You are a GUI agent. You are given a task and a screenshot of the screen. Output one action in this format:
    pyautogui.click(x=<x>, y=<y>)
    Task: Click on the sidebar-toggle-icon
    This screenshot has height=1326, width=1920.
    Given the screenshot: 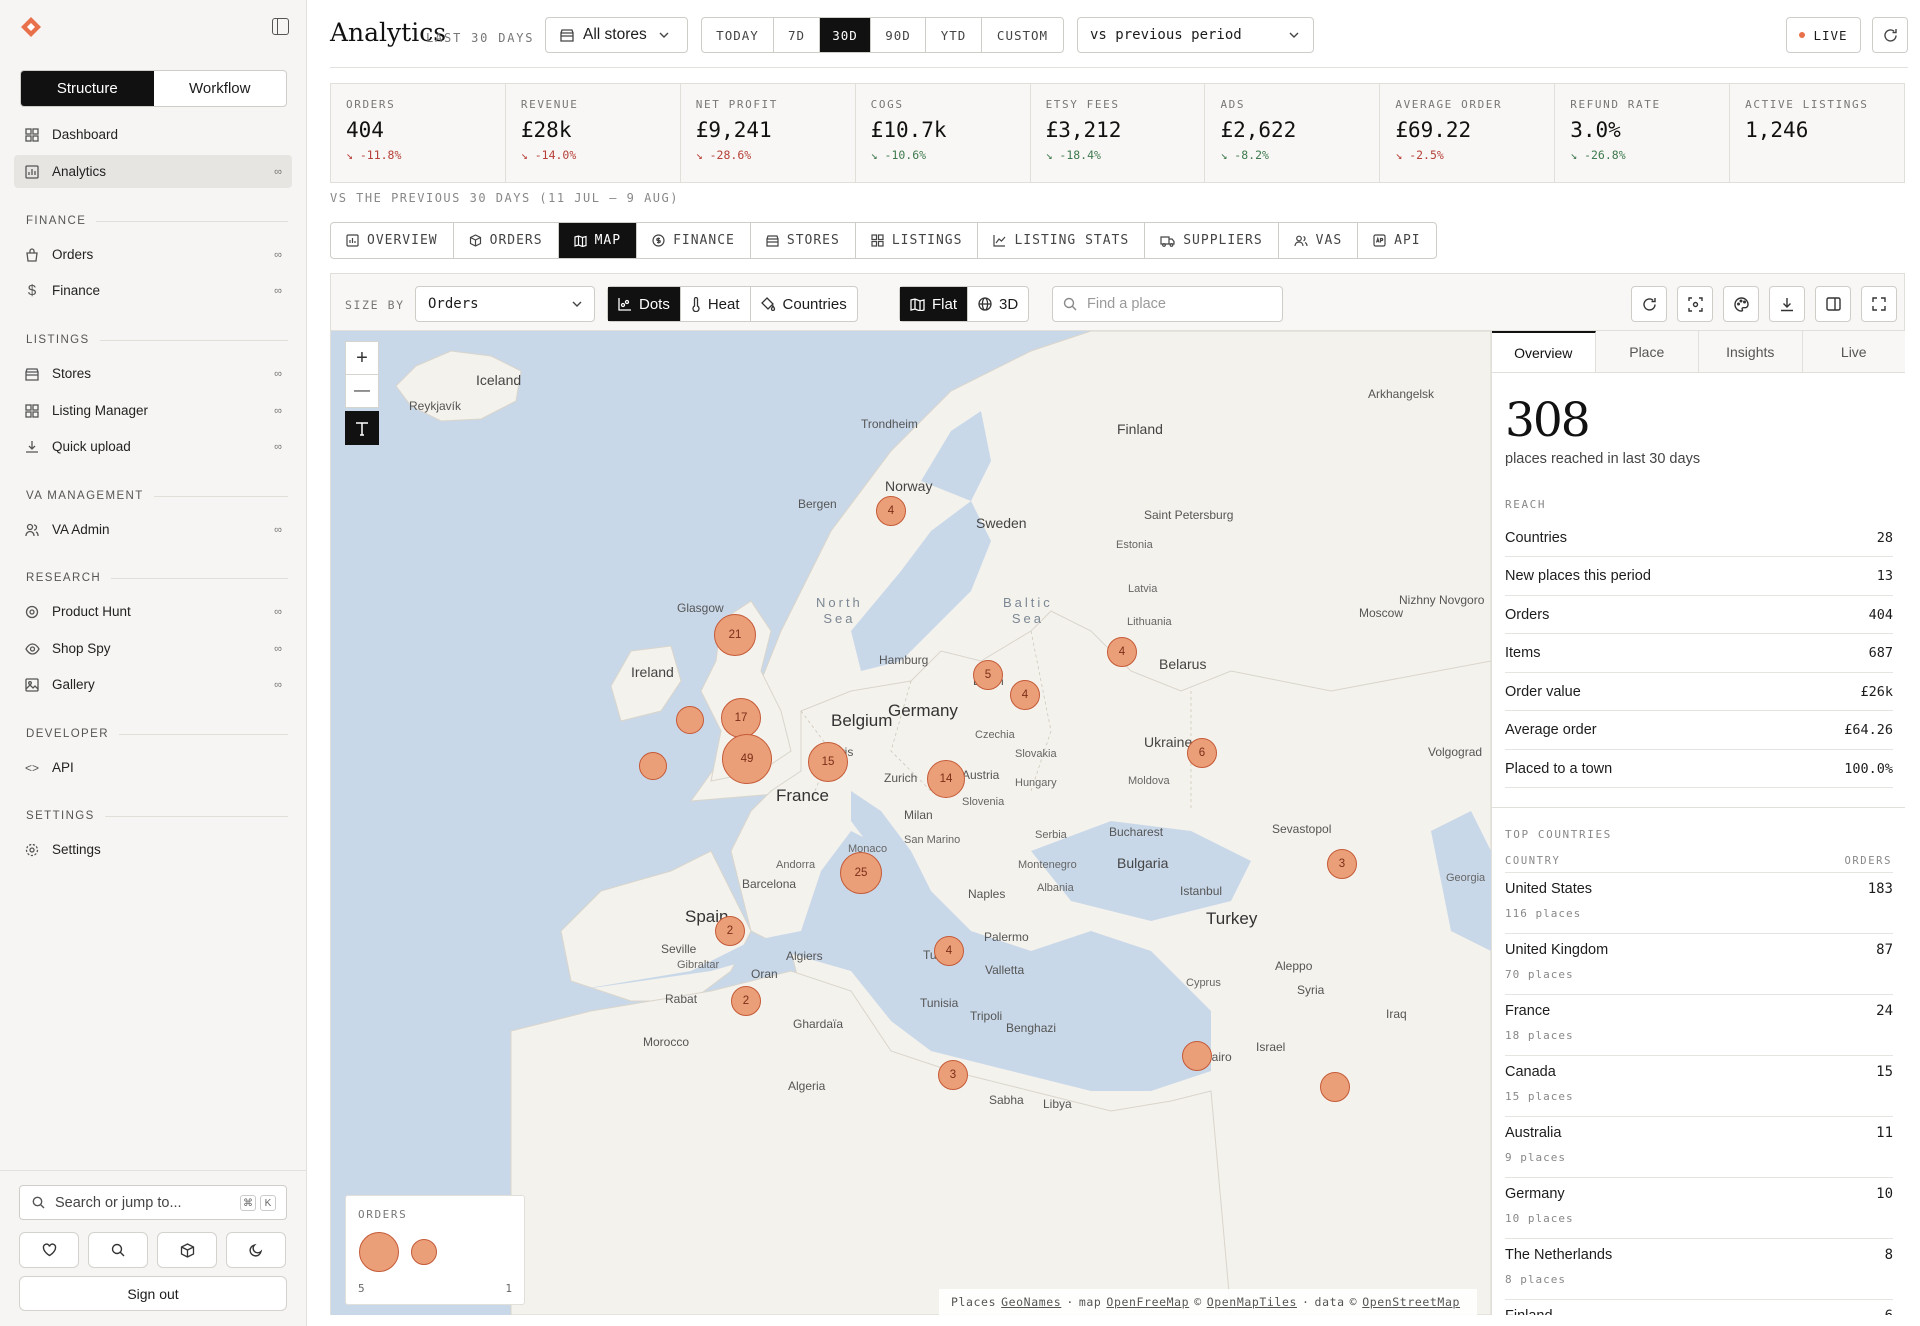 What is the action you would take?
    pyautogui.click(x=280, y=26)
    